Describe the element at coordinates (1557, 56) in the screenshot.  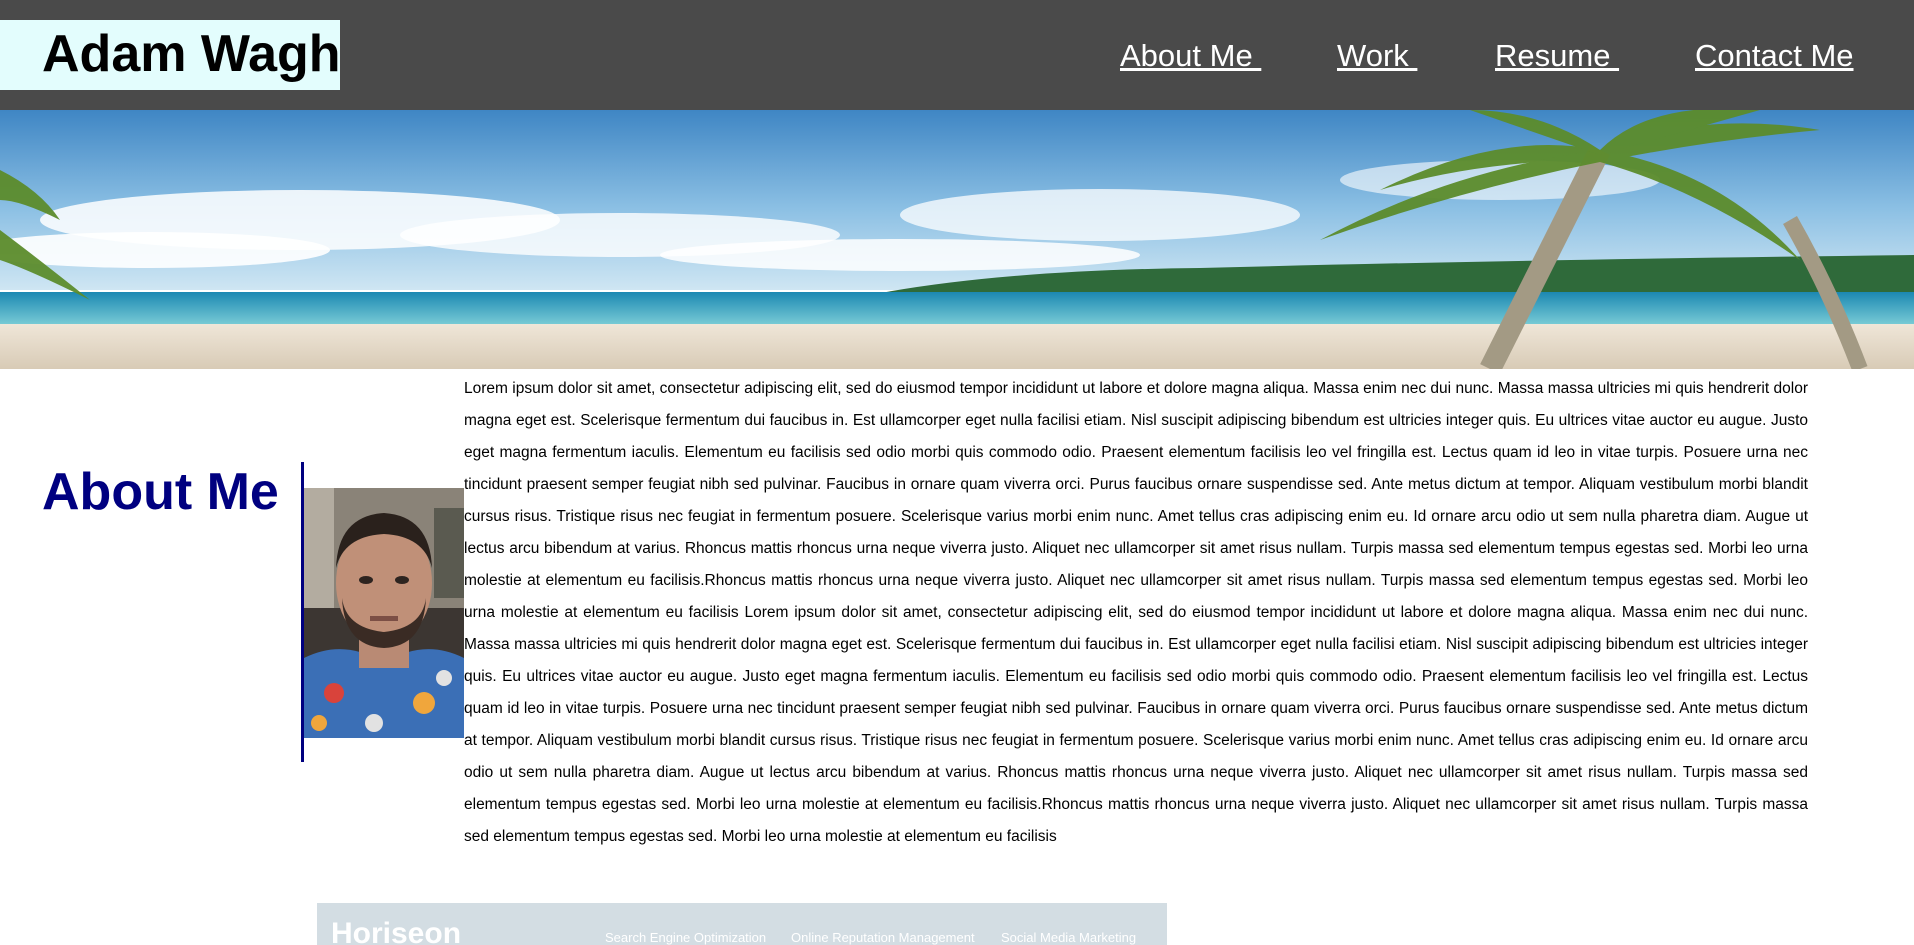
I see `nav-link-resume: Resume` at that location.